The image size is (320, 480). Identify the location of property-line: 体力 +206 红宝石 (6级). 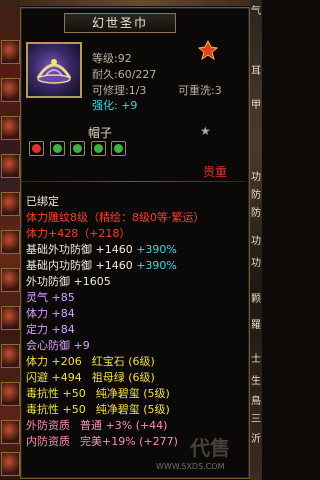
(90, 361).